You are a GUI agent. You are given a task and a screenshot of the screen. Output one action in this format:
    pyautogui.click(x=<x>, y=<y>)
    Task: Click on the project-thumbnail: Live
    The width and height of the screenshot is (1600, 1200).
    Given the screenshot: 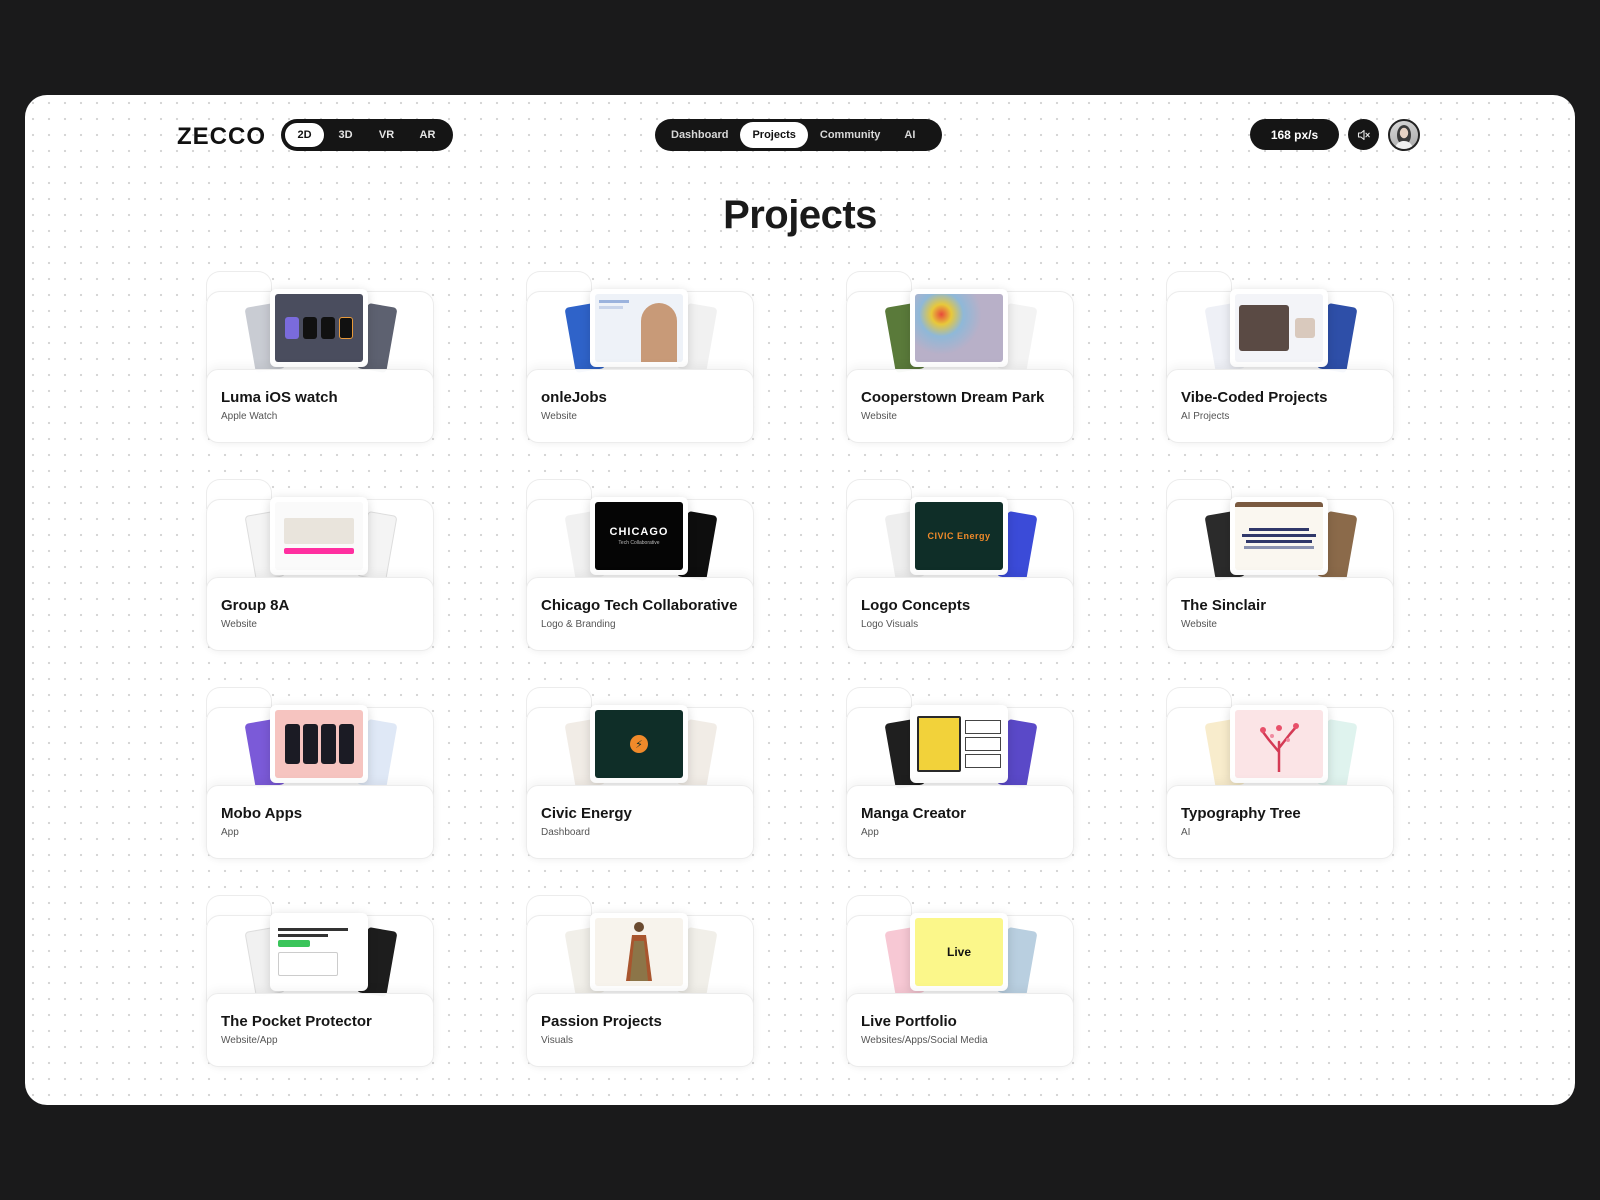 What is the action you would take?
    pyautogui.click(x=959, y=952)
    